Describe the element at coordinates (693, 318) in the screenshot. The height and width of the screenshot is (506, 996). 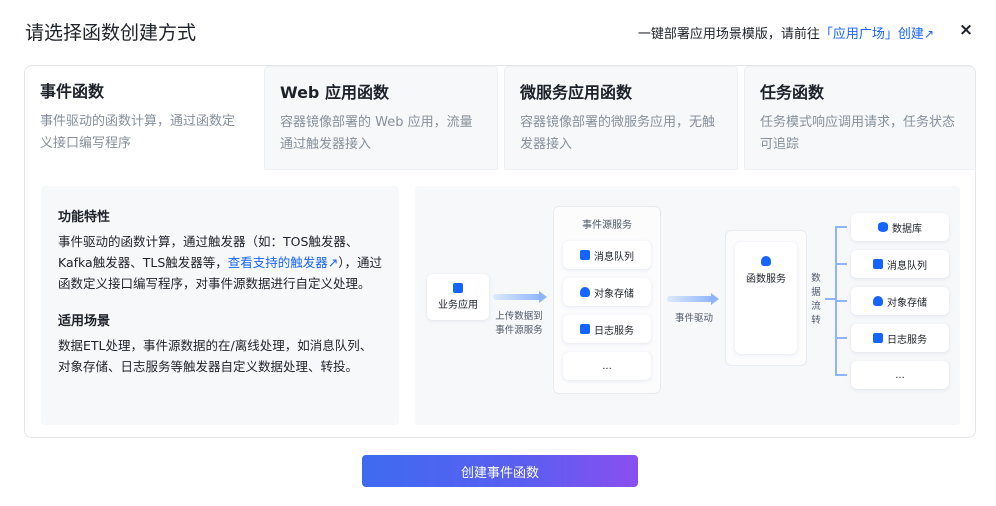
I see `event-driven-label: 事件驱动` at that location.